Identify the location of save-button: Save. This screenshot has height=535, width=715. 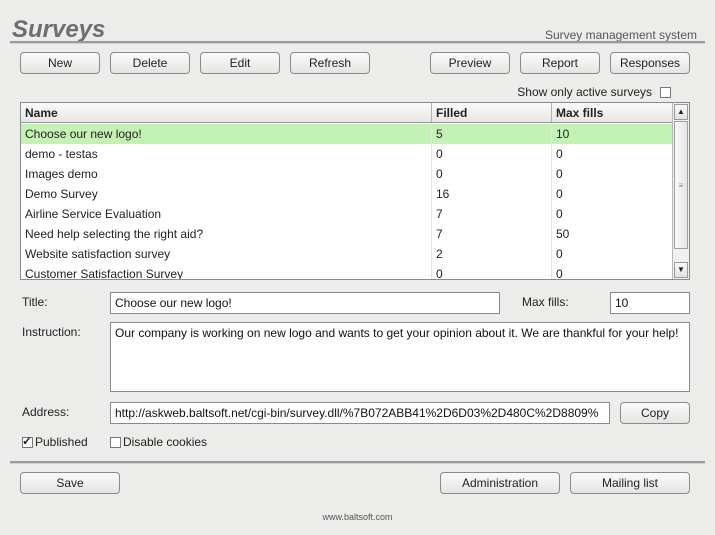
(70, 483).